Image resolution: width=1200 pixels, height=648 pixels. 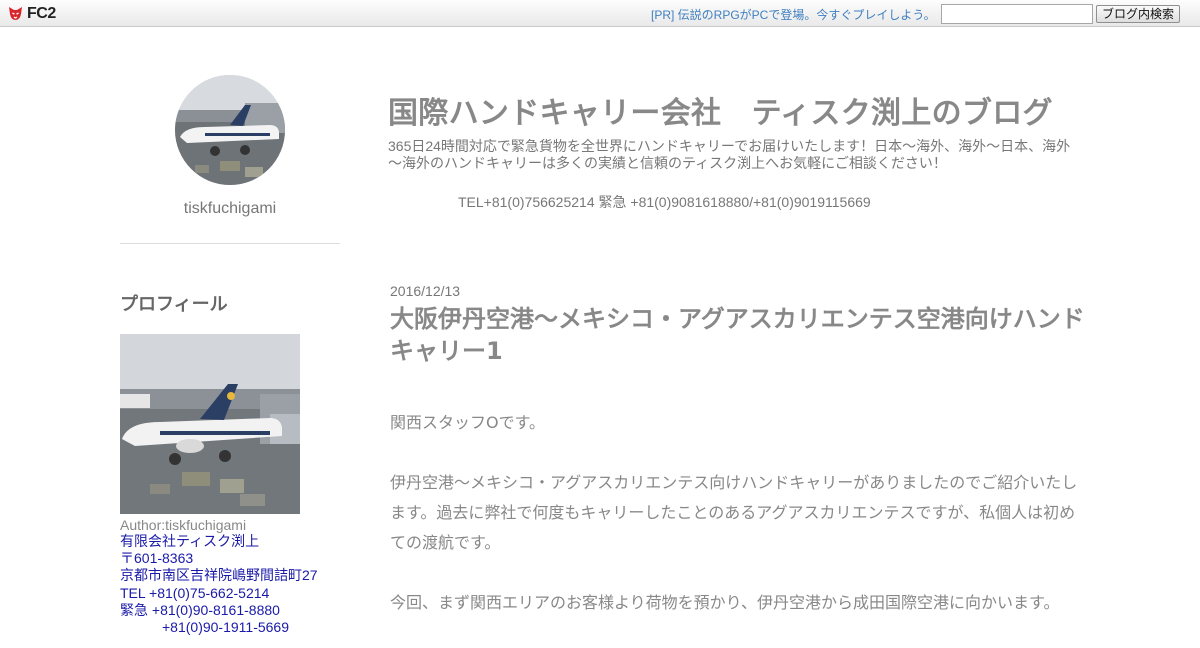 What do you see at coordinates (230, 209) in the screenshot?
I see `blog-username: tiskfuchigami` at bounding box center [230, 209].